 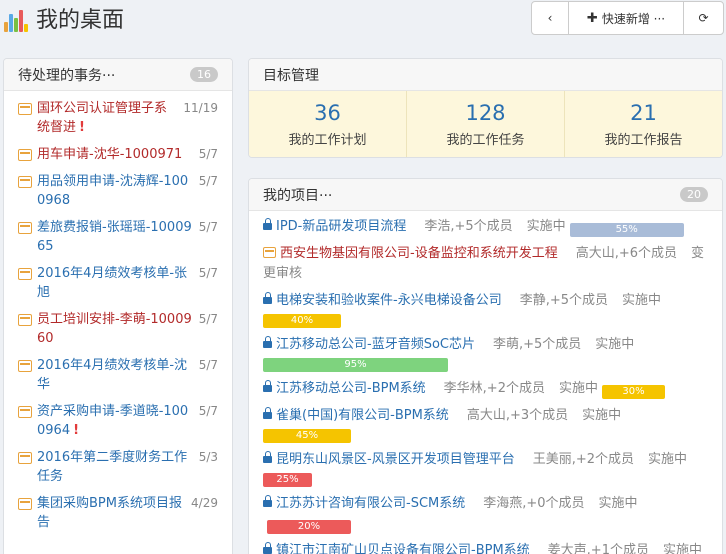 What do you see at coordinates (82, 127) in the screenshot?
I see `urgent-icon: !` at bounding box center [82, 127].